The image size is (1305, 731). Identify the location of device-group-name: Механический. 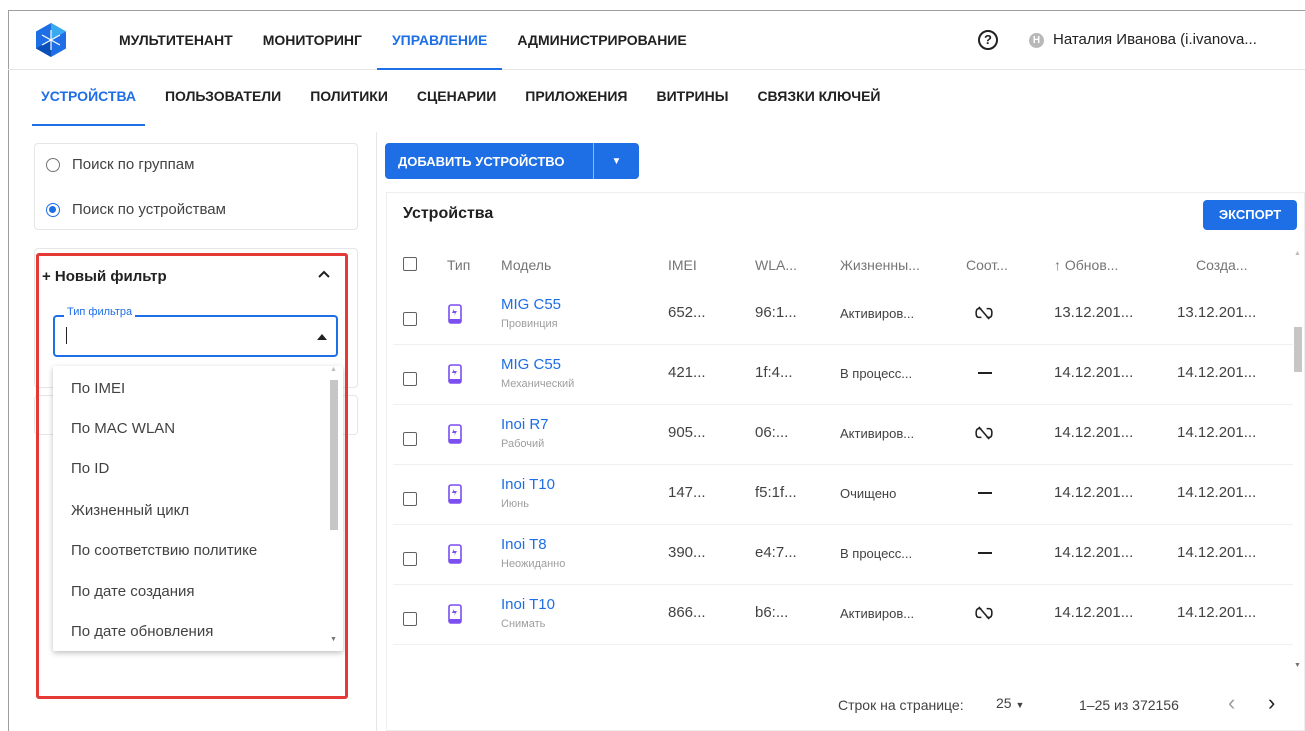
(538, 384).